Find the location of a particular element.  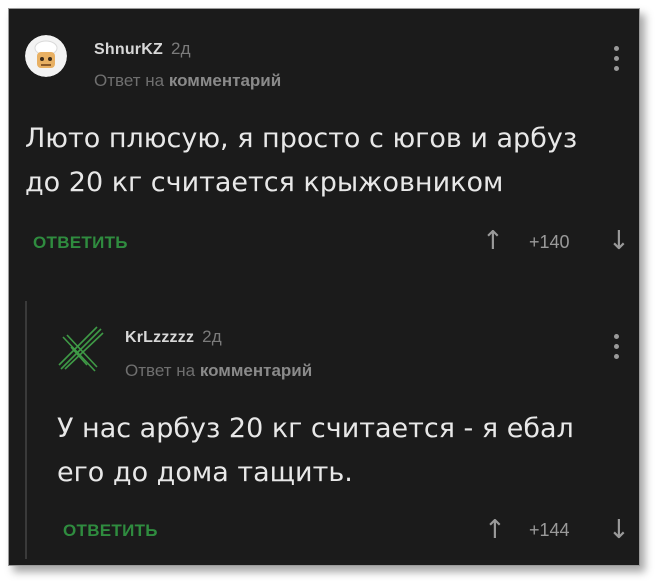

comment-author: KrLzzzzz 2д is located at coordinates (173, 337).